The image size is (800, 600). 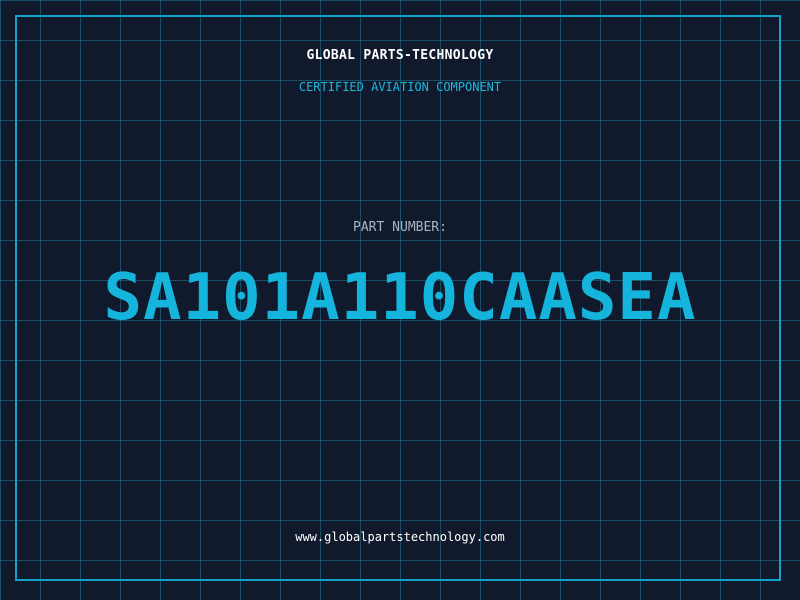 I want to click on certification-tagline: CERTIFIED AVIATION COMPONENT, so click(x=400, y=87).